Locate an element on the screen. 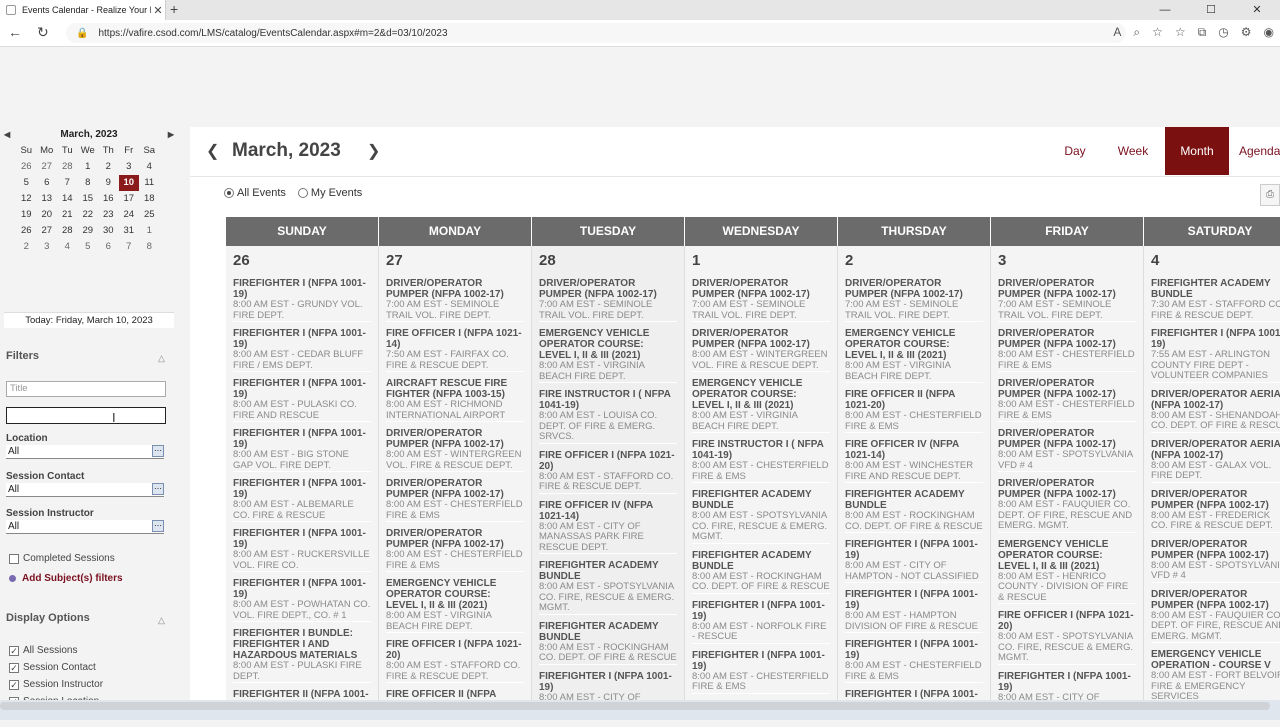  tab-close-icon: ✕ is located at coordinates (158, 10).